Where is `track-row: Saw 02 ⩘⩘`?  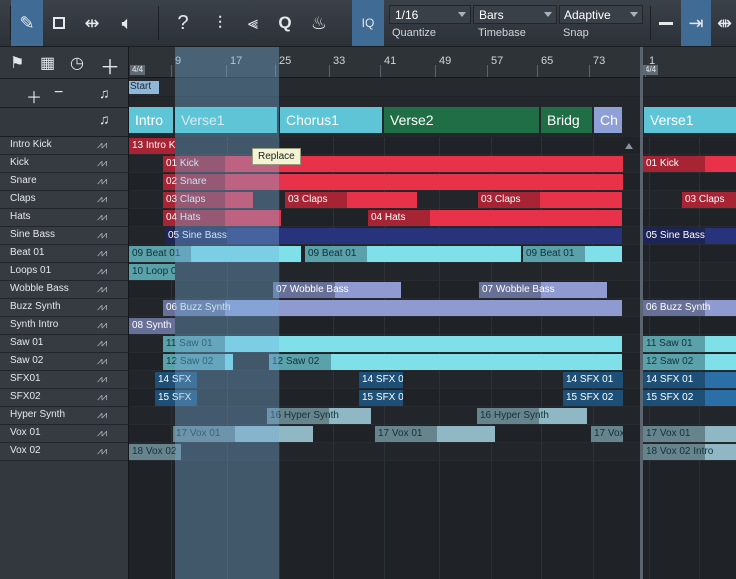
track-row: Saw 02 ⩘⩘ is located at coordinates (64, 362).